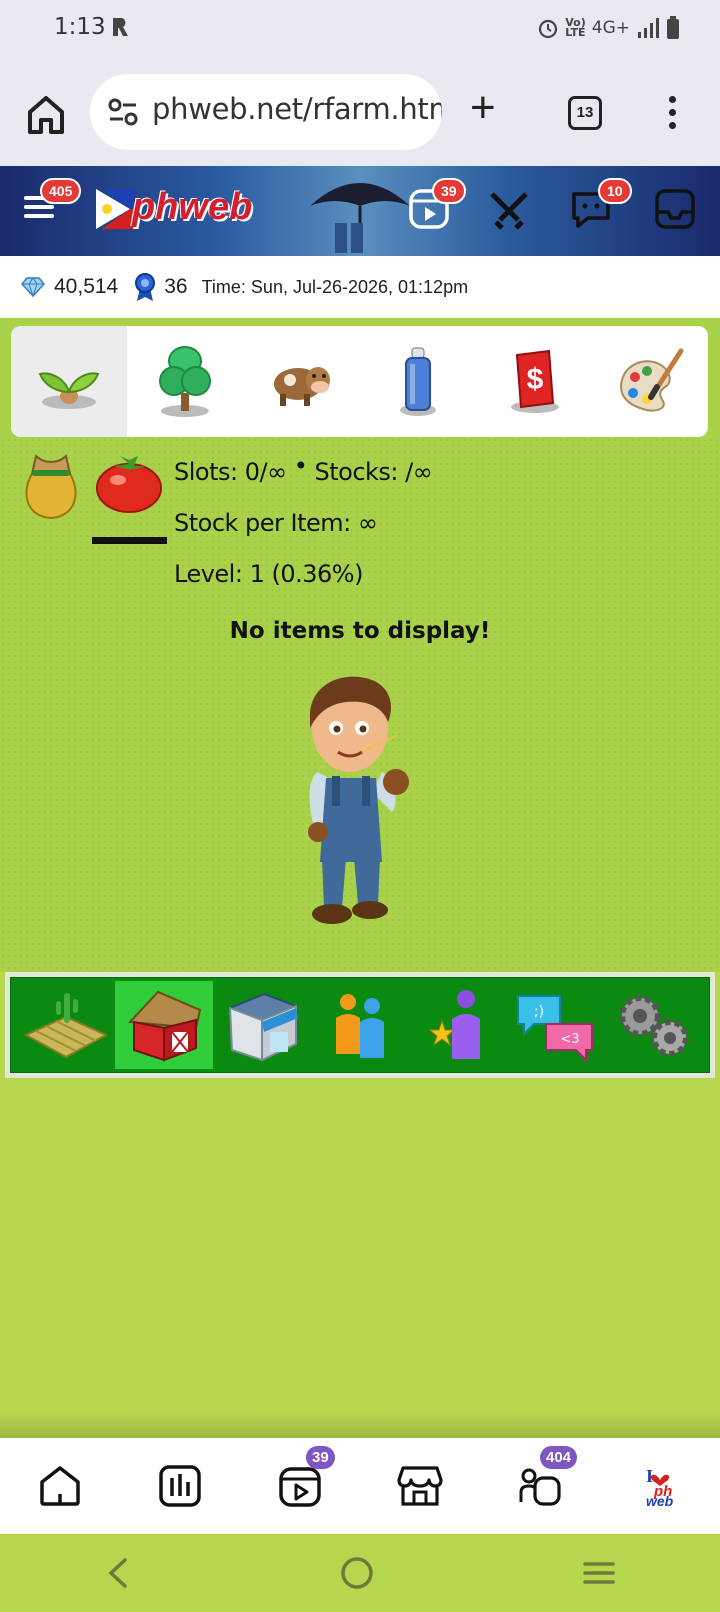 The height and width of the screenshot is (1612, 720). Describe the element at coordinates (360, 218) in the screenshot. I see `umbrella-decoration-icon` at that location.